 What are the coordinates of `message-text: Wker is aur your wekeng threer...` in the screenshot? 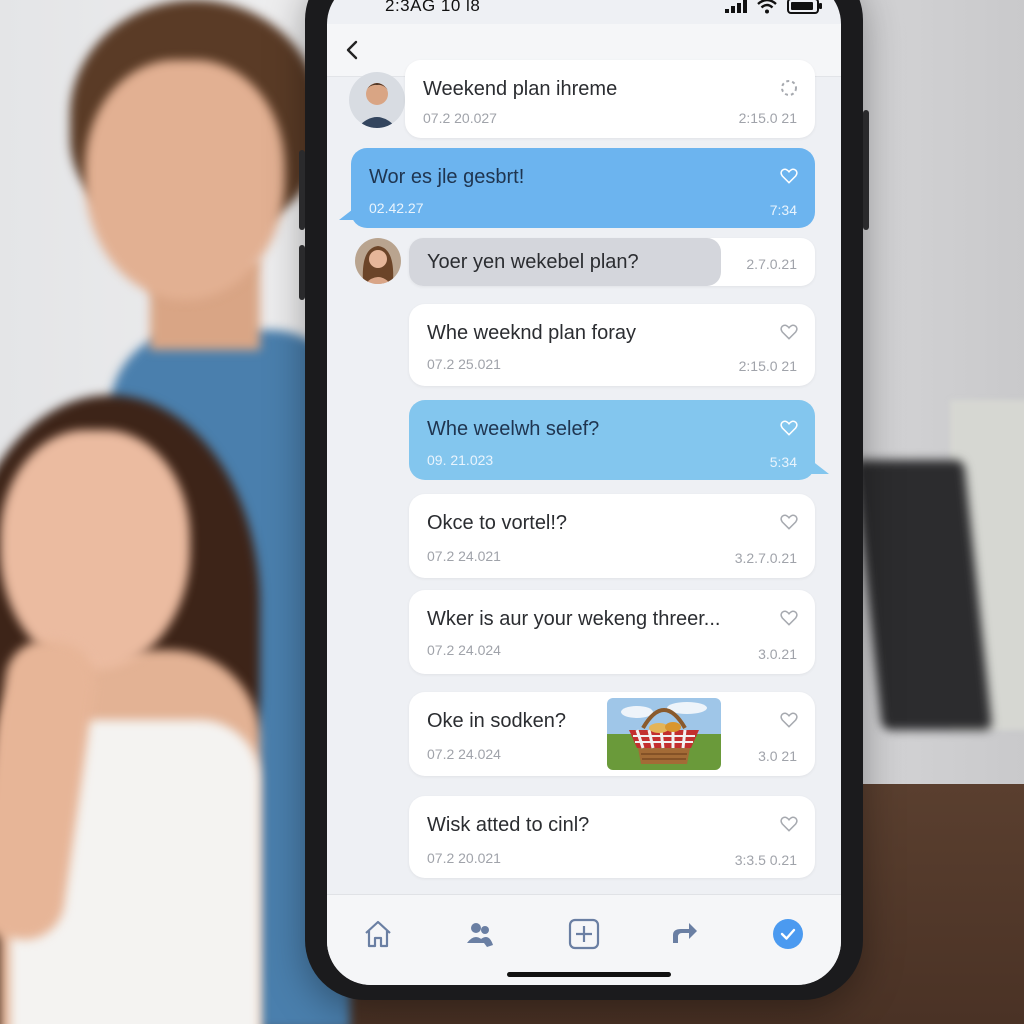 It's located at (574, 619).